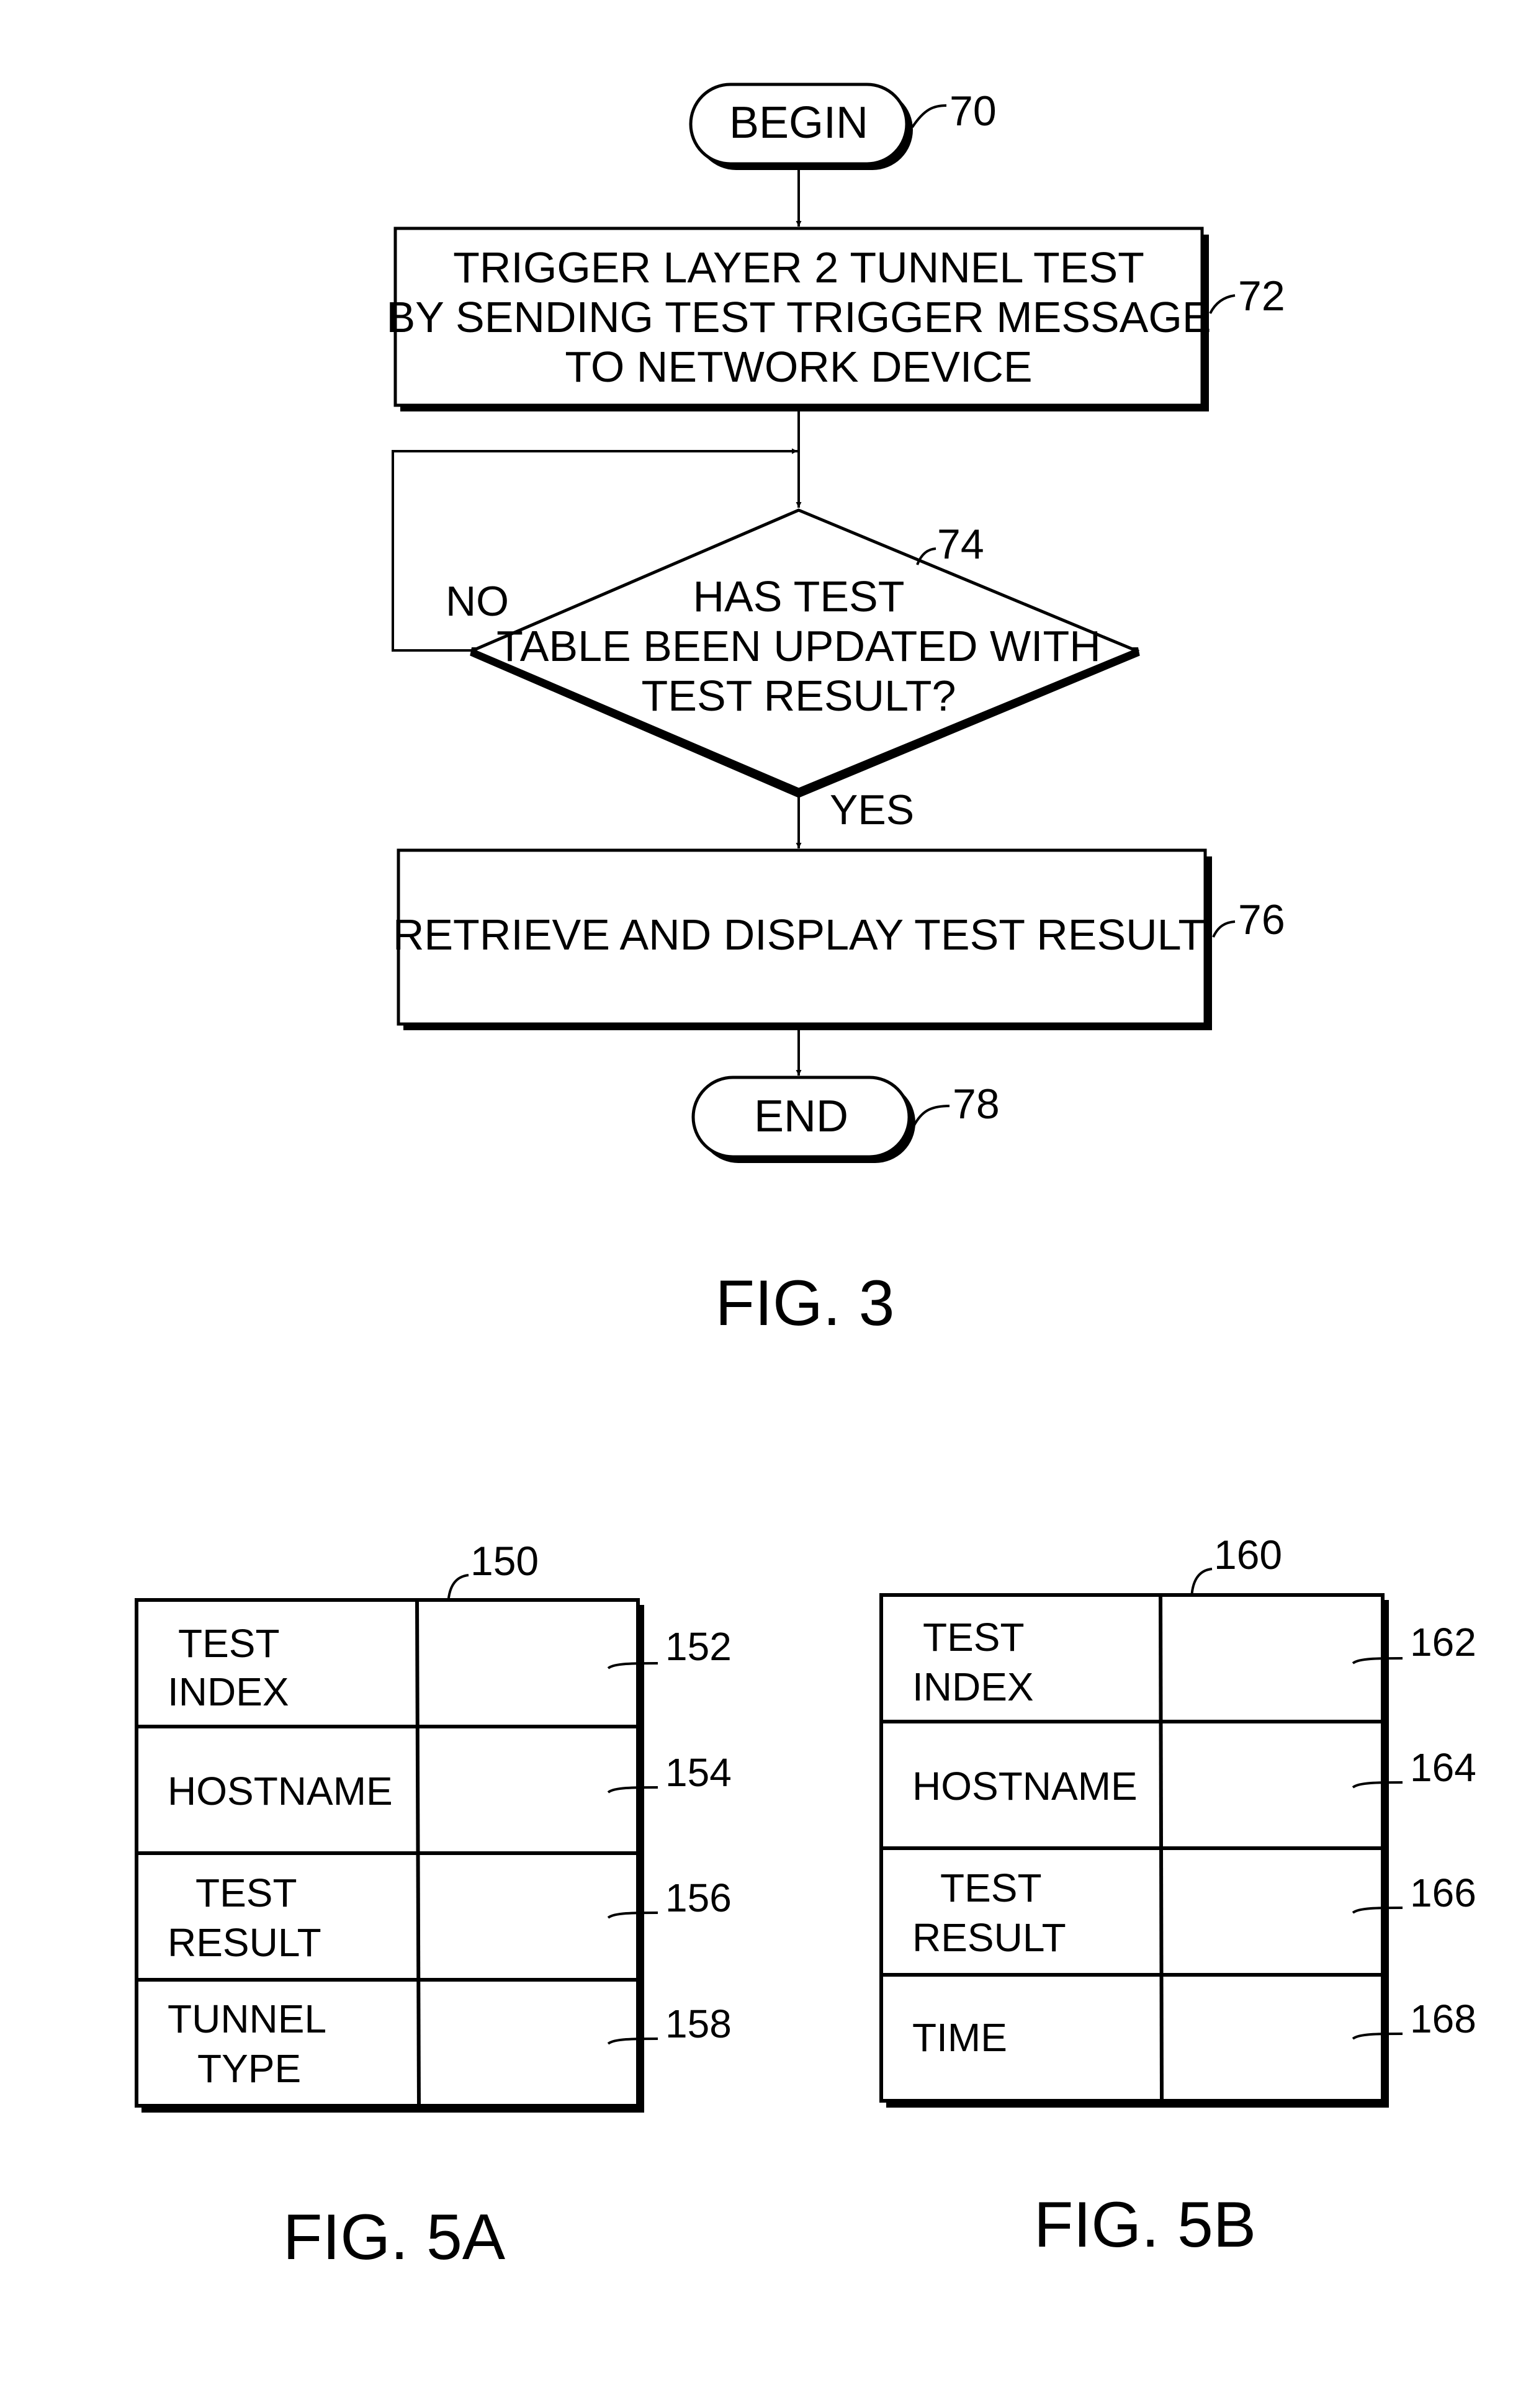 Image resolution: width=1531 pixels, height=2408 pixels. What do you see at coordinates (505, 1561) in the screenshot?
I see `ref-label-150: 150` at bounding box center [505, 1561].